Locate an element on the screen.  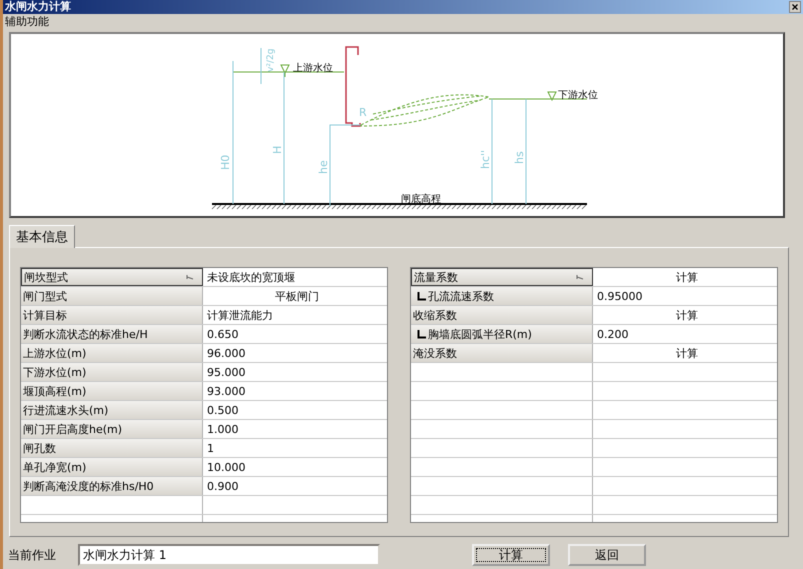
property-value-cell: 95.000 is located at coordinates (295, 372).